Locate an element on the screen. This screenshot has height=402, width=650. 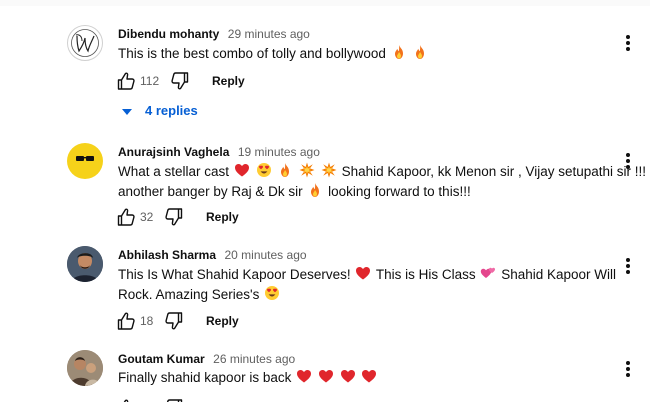
comment-timestamp: 20 minutes ago is located at coordinates (265, 255).